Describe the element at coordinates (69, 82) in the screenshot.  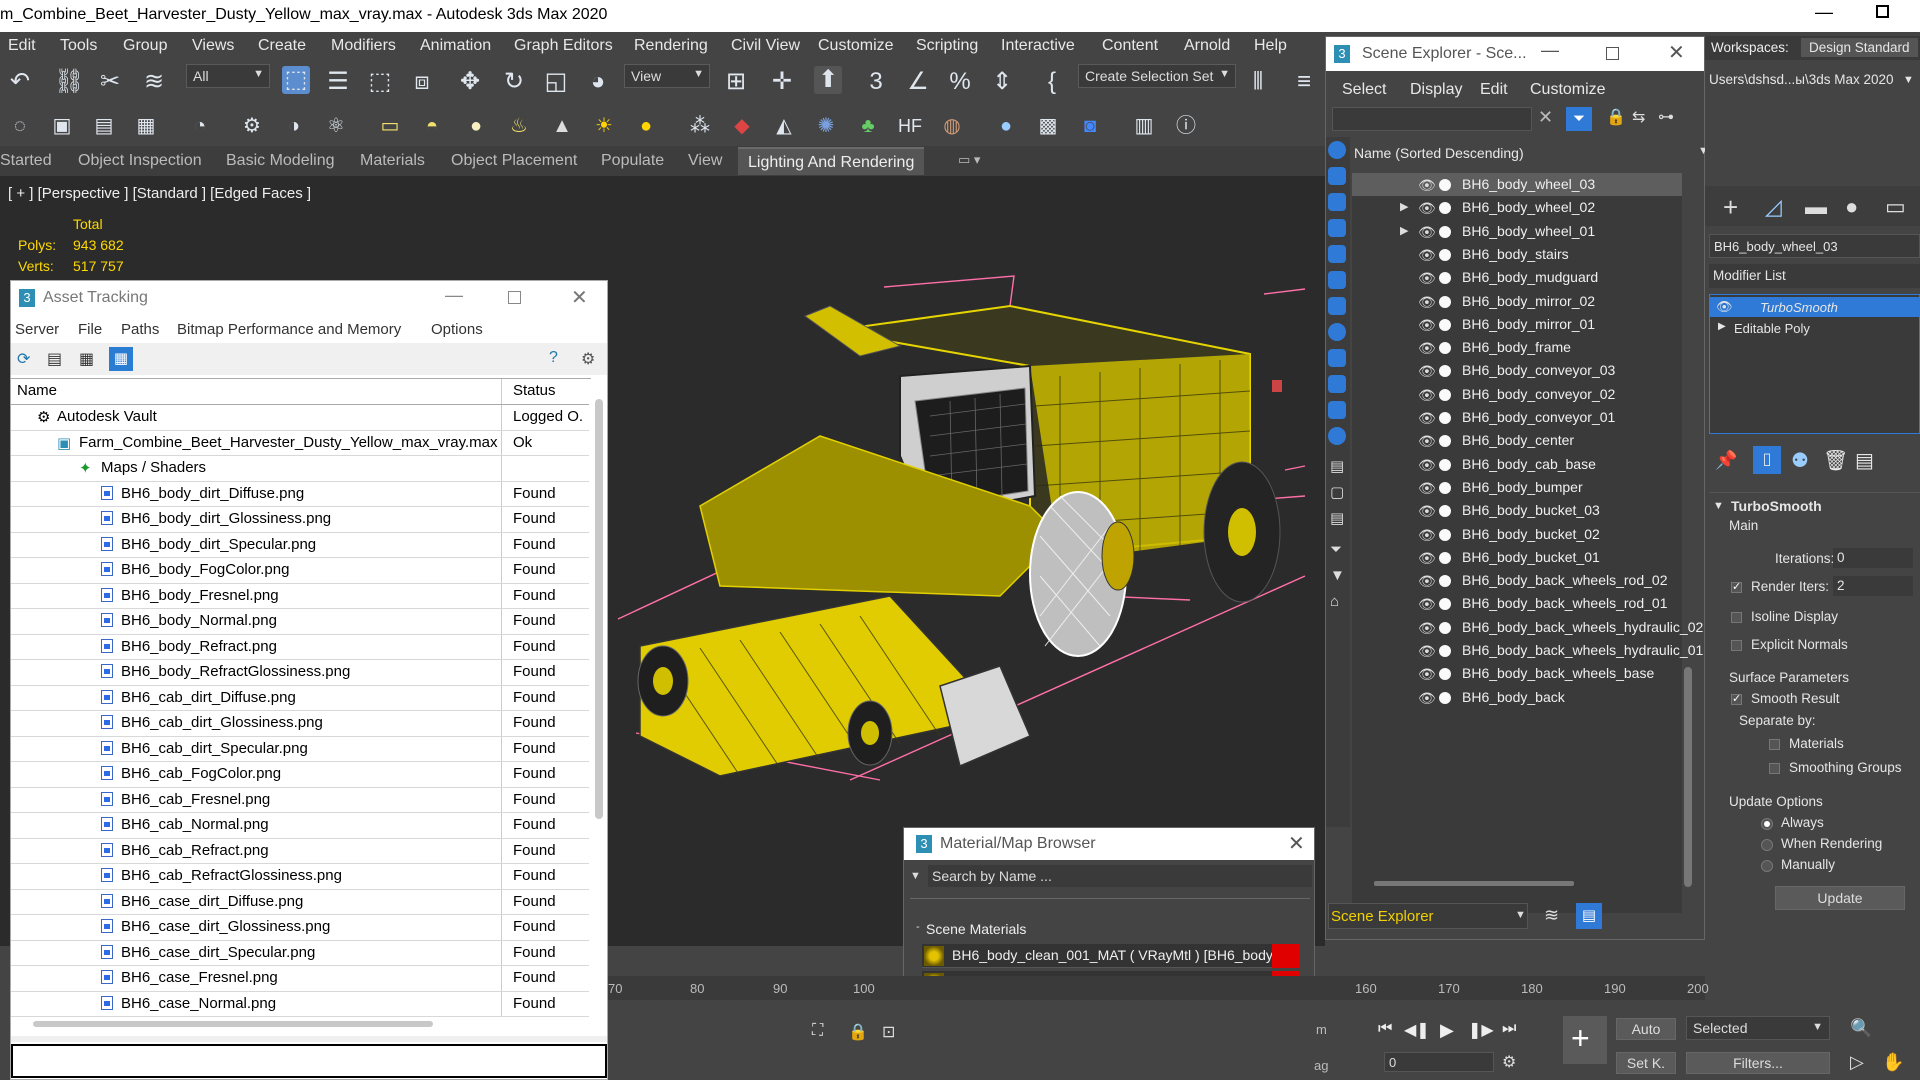
I see `link-icon: ⛓` at that location.